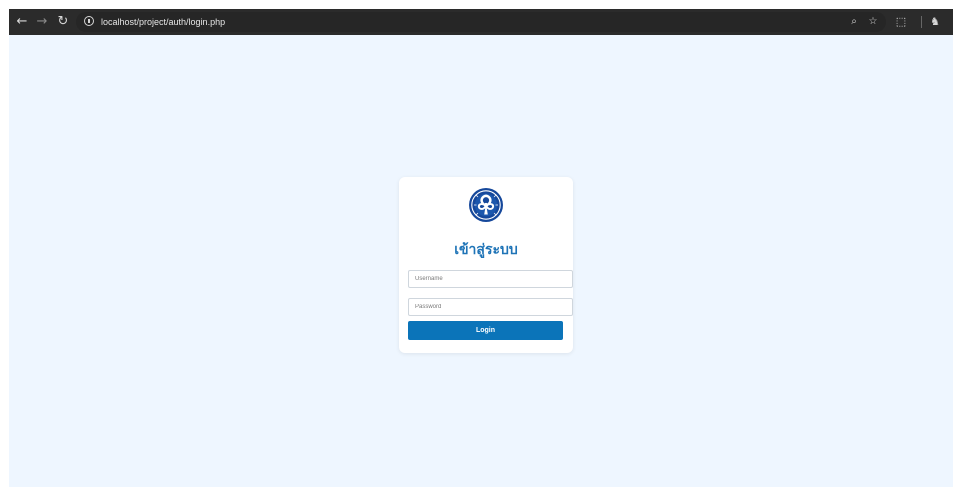  What do you see at coordinates (490, 307) in the screenshot?
I see `password-input` at bounding box center [490, 307].